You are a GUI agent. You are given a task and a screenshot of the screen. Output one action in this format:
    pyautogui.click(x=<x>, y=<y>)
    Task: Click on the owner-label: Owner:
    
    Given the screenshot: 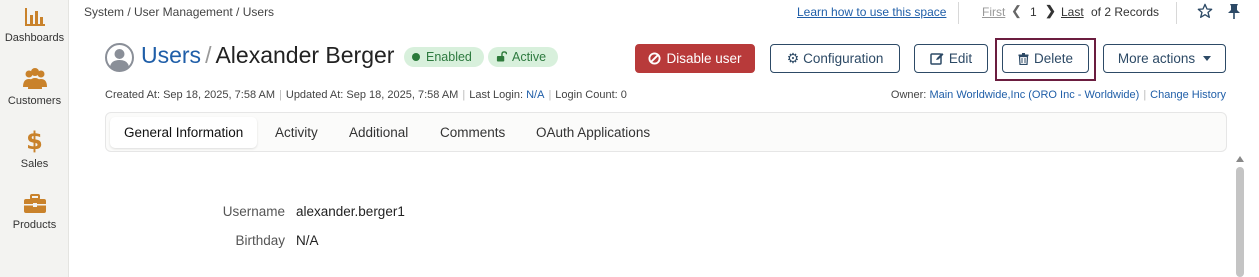 What is the action you would take?
    pyautogui.click(x=908, y=95)
    